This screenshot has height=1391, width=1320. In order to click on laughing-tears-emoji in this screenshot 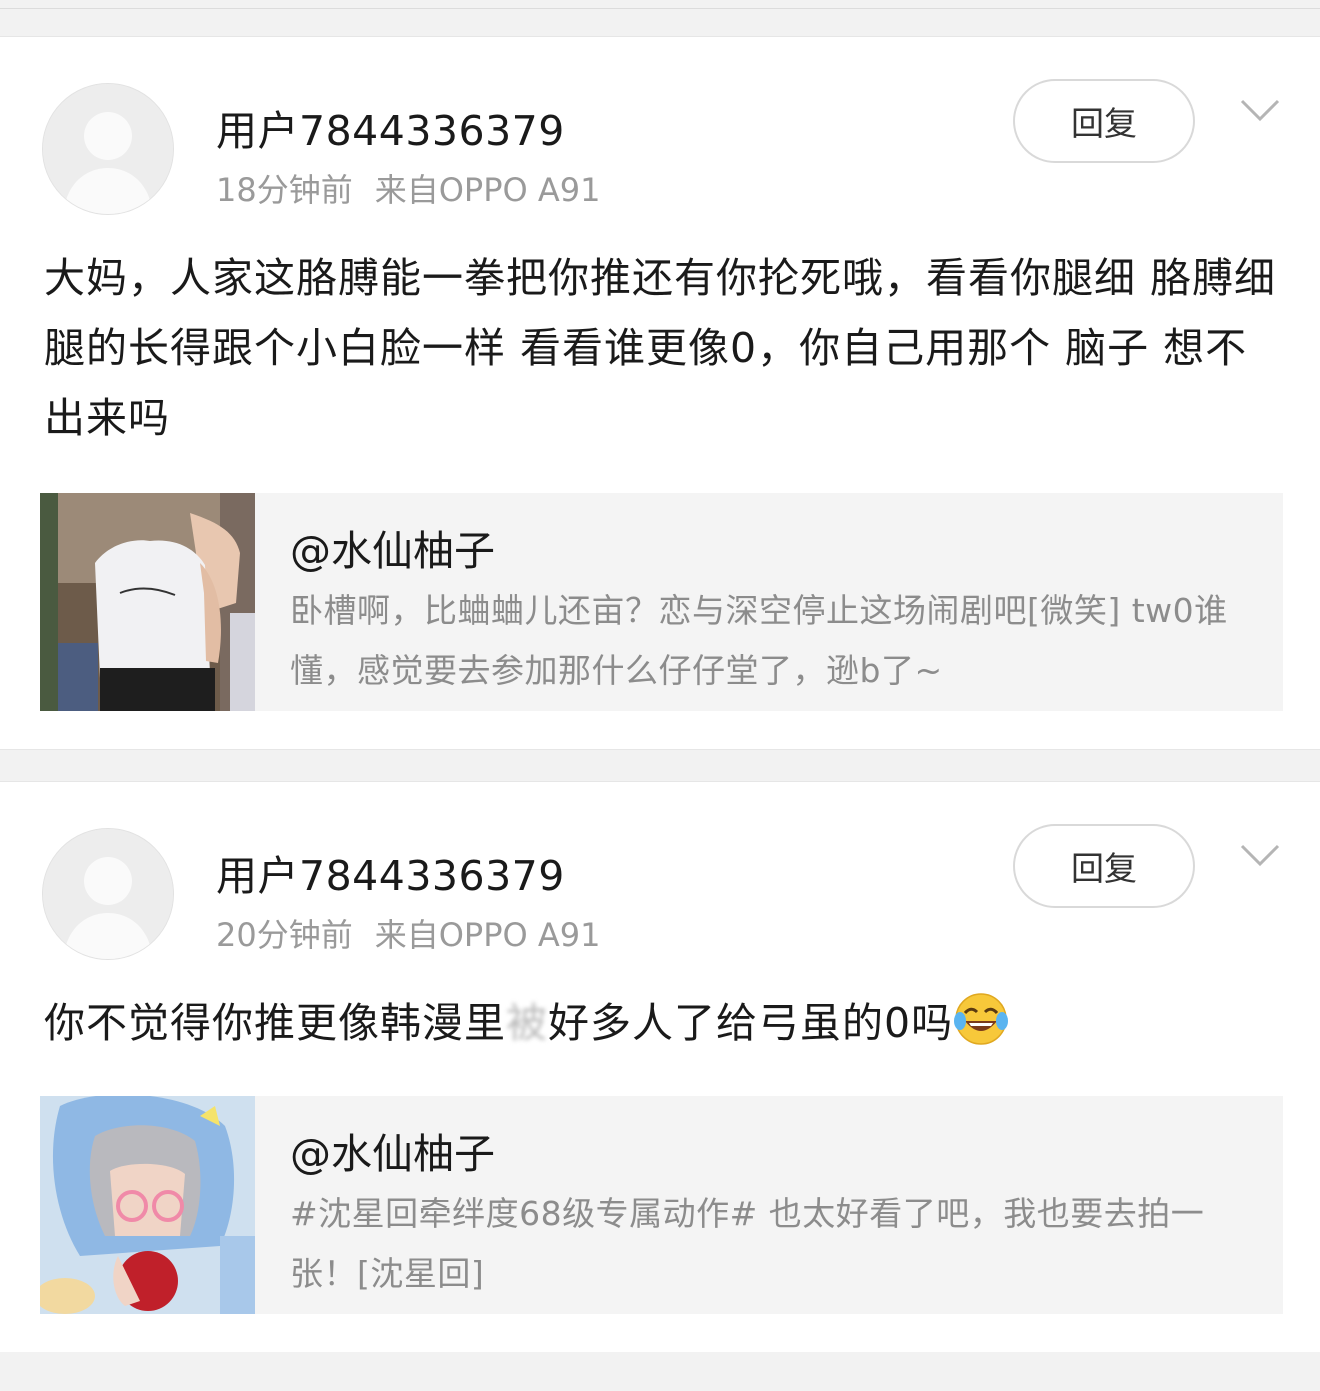, I will do `click(981, 1019)`.